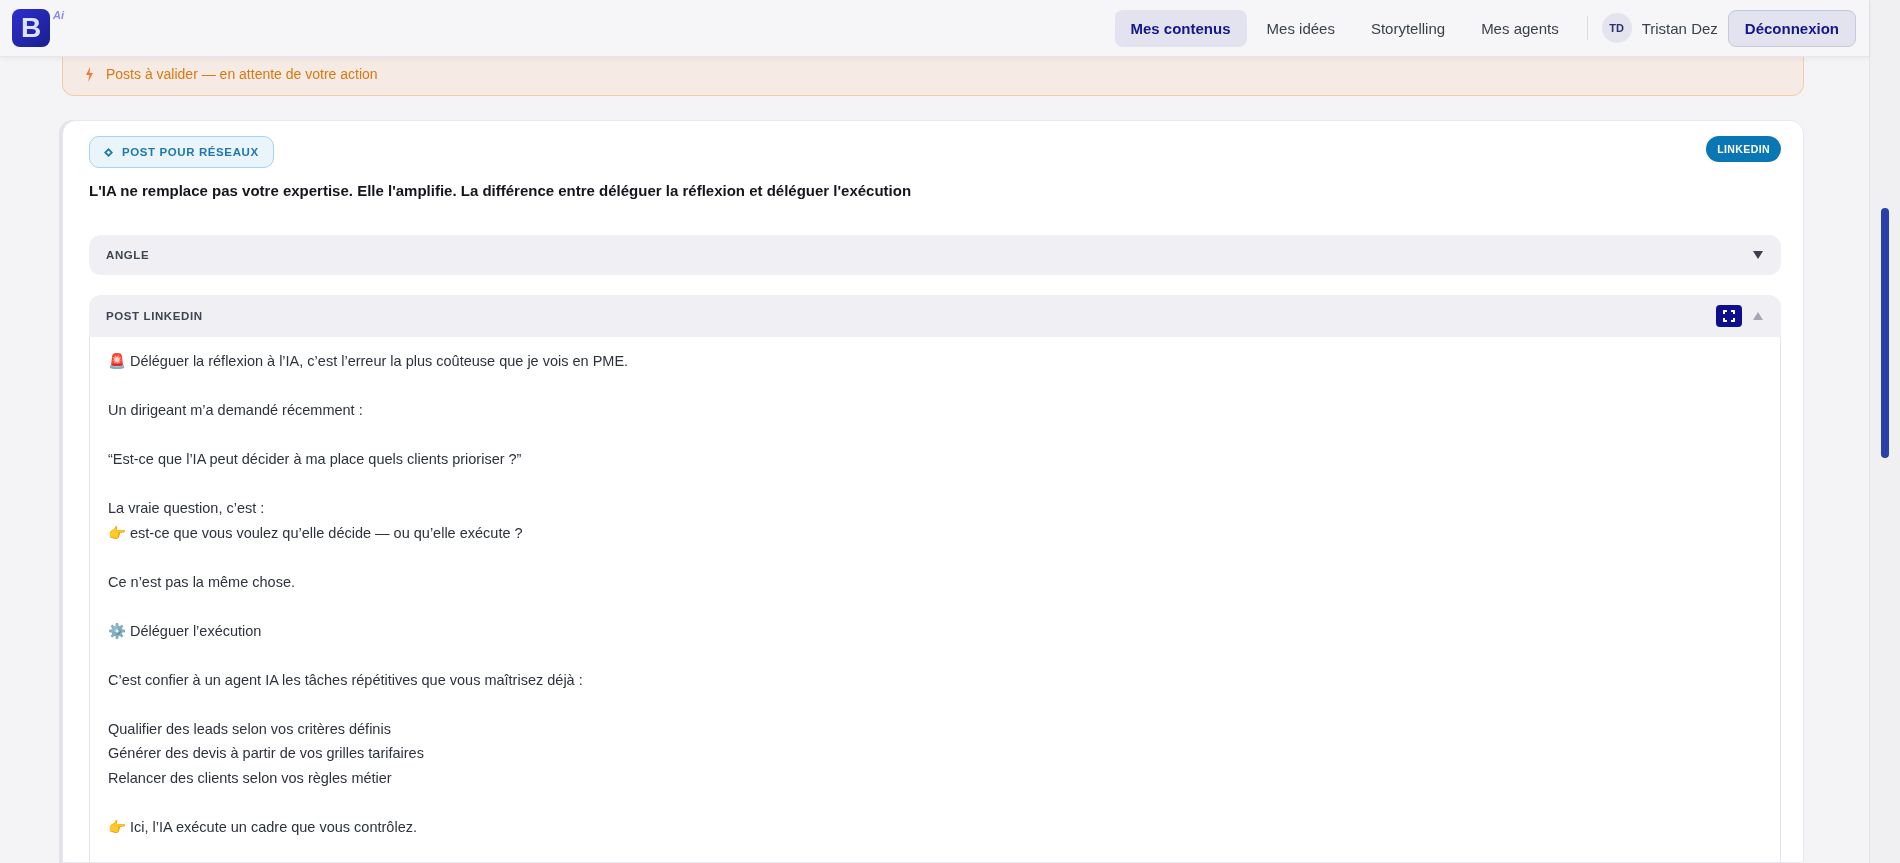 Image resolution: width=1900 pixels, height=863 pixels. Describe the element at coordinates (266, 753) in the screenshot. I see `post-text-line: Générer des devis à partir de vos grilles tarifaires` at that location.